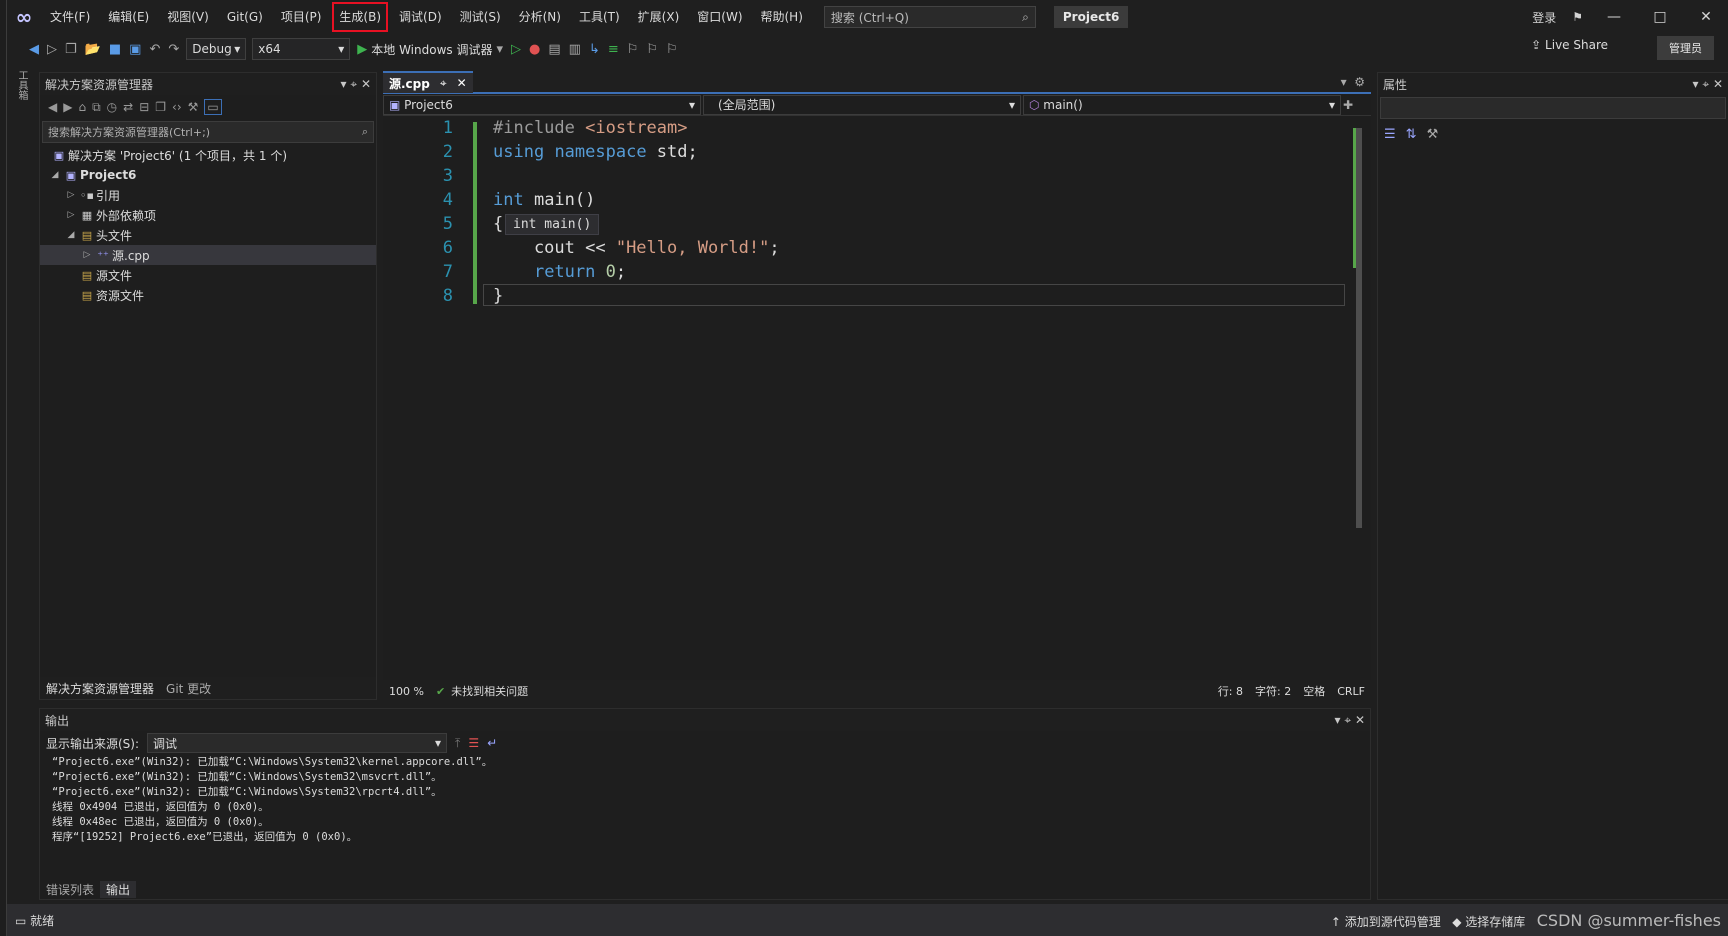 This screenshot has height=936, width=1728. Describe the element at coordinates (128, 17) in the screenshot. I see `menu-item: 编辑(E)` at that location.